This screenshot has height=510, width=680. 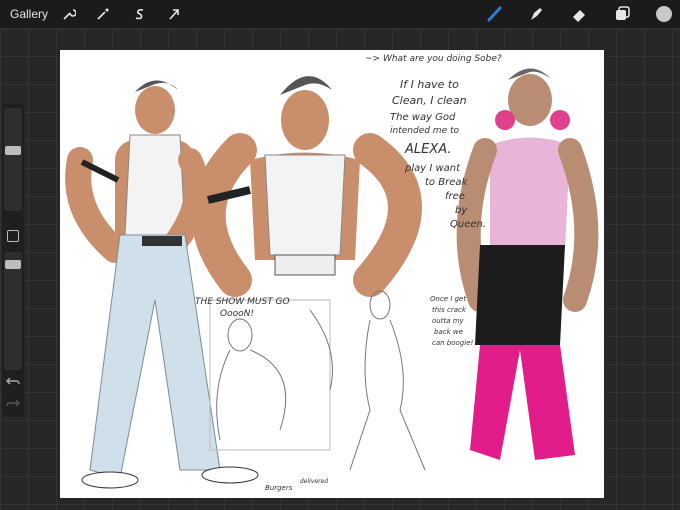 I want to click on note-burgers2: delivered, so click(x=314, y=481).